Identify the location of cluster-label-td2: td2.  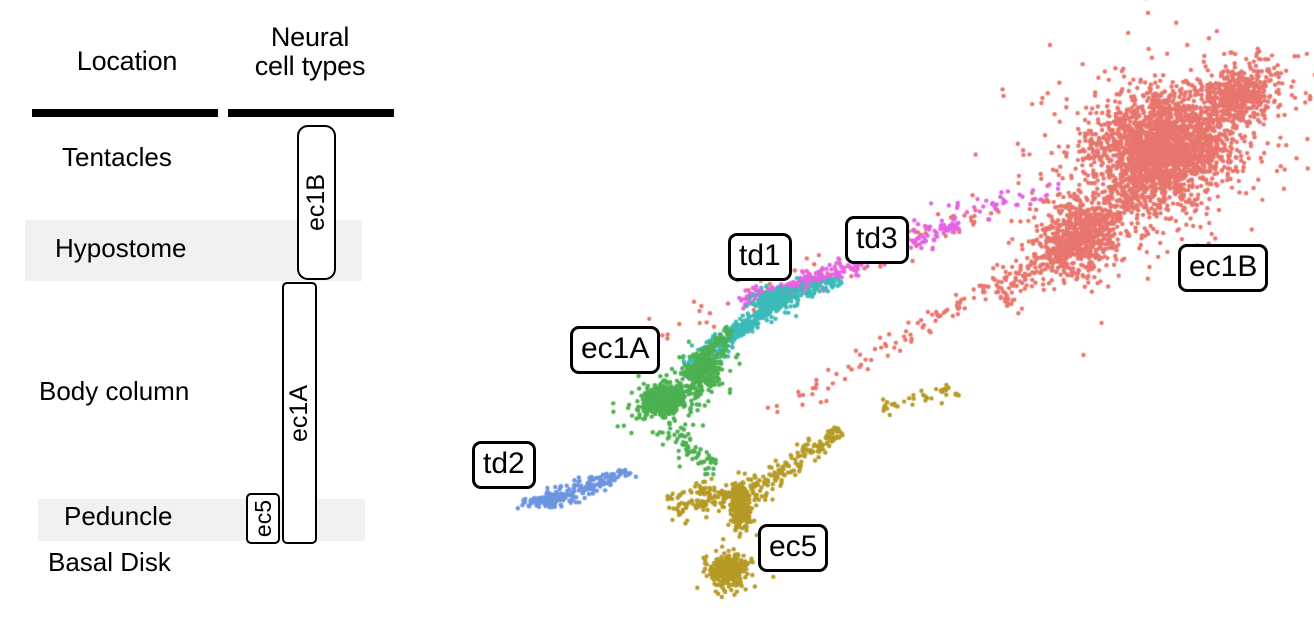
(504, 465).